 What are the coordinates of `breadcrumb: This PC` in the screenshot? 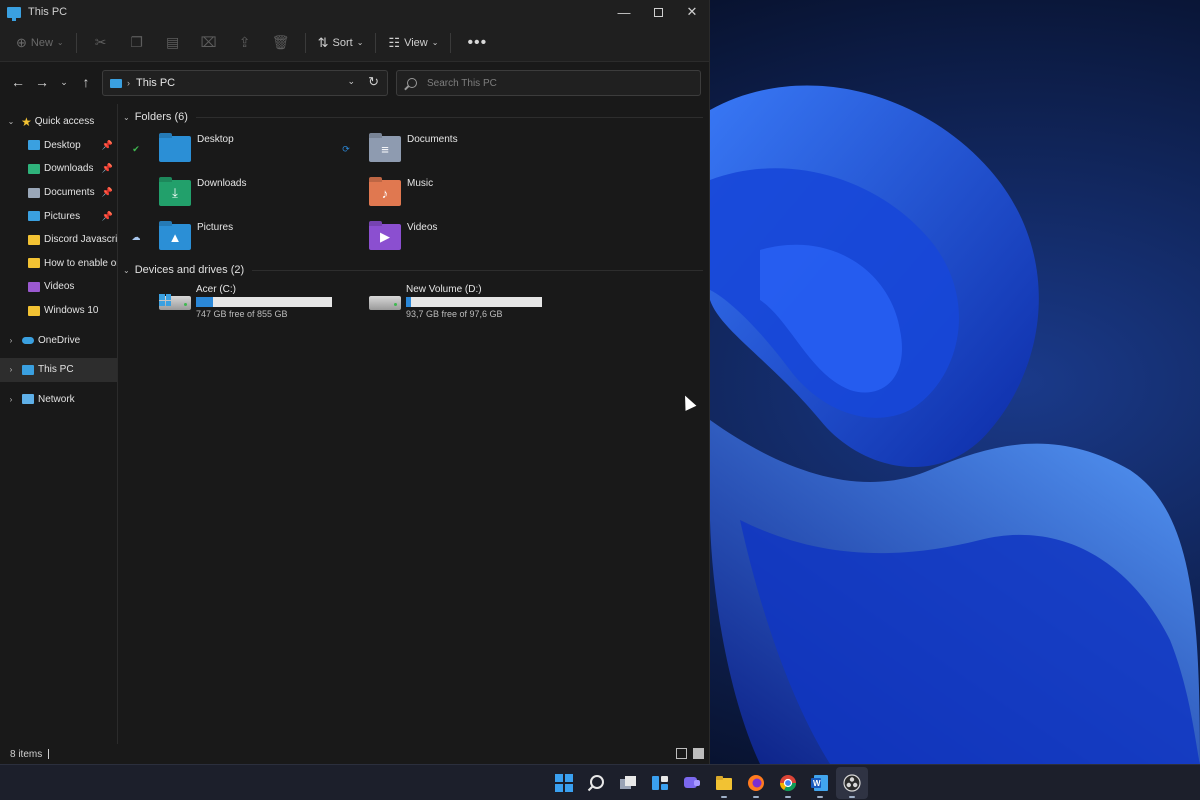 It's located at (155, 83).